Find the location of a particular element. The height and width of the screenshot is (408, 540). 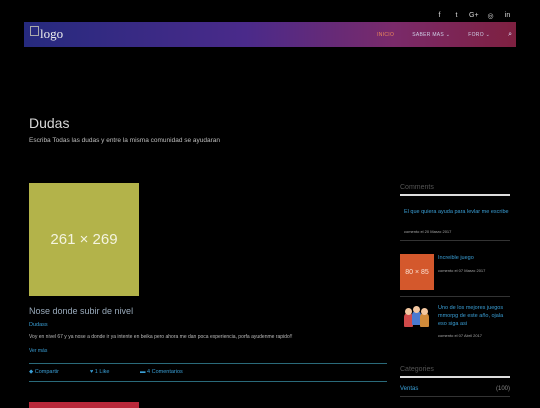

comment-meta: comento el 20 Marzo 2017 is located at coordinates (428, 231).